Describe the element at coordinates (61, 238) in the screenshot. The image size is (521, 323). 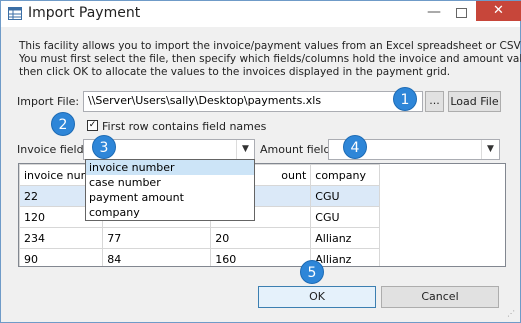
I see `grid-cell: 234` at that location.